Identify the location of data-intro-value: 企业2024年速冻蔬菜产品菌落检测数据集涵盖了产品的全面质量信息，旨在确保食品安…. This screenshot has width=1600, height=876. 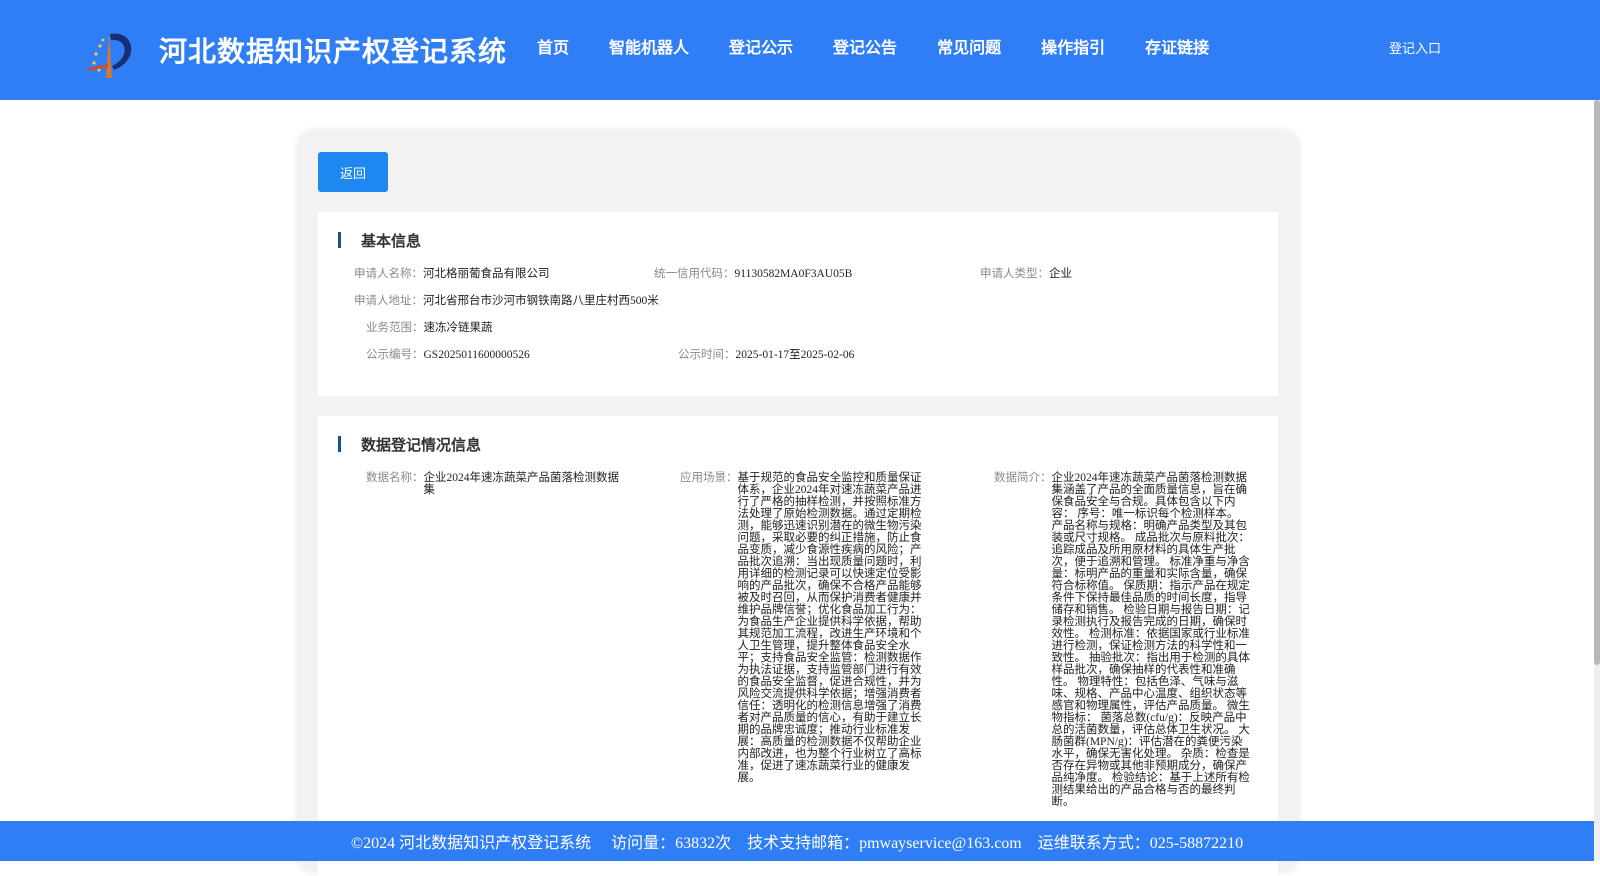
(1150, 640).